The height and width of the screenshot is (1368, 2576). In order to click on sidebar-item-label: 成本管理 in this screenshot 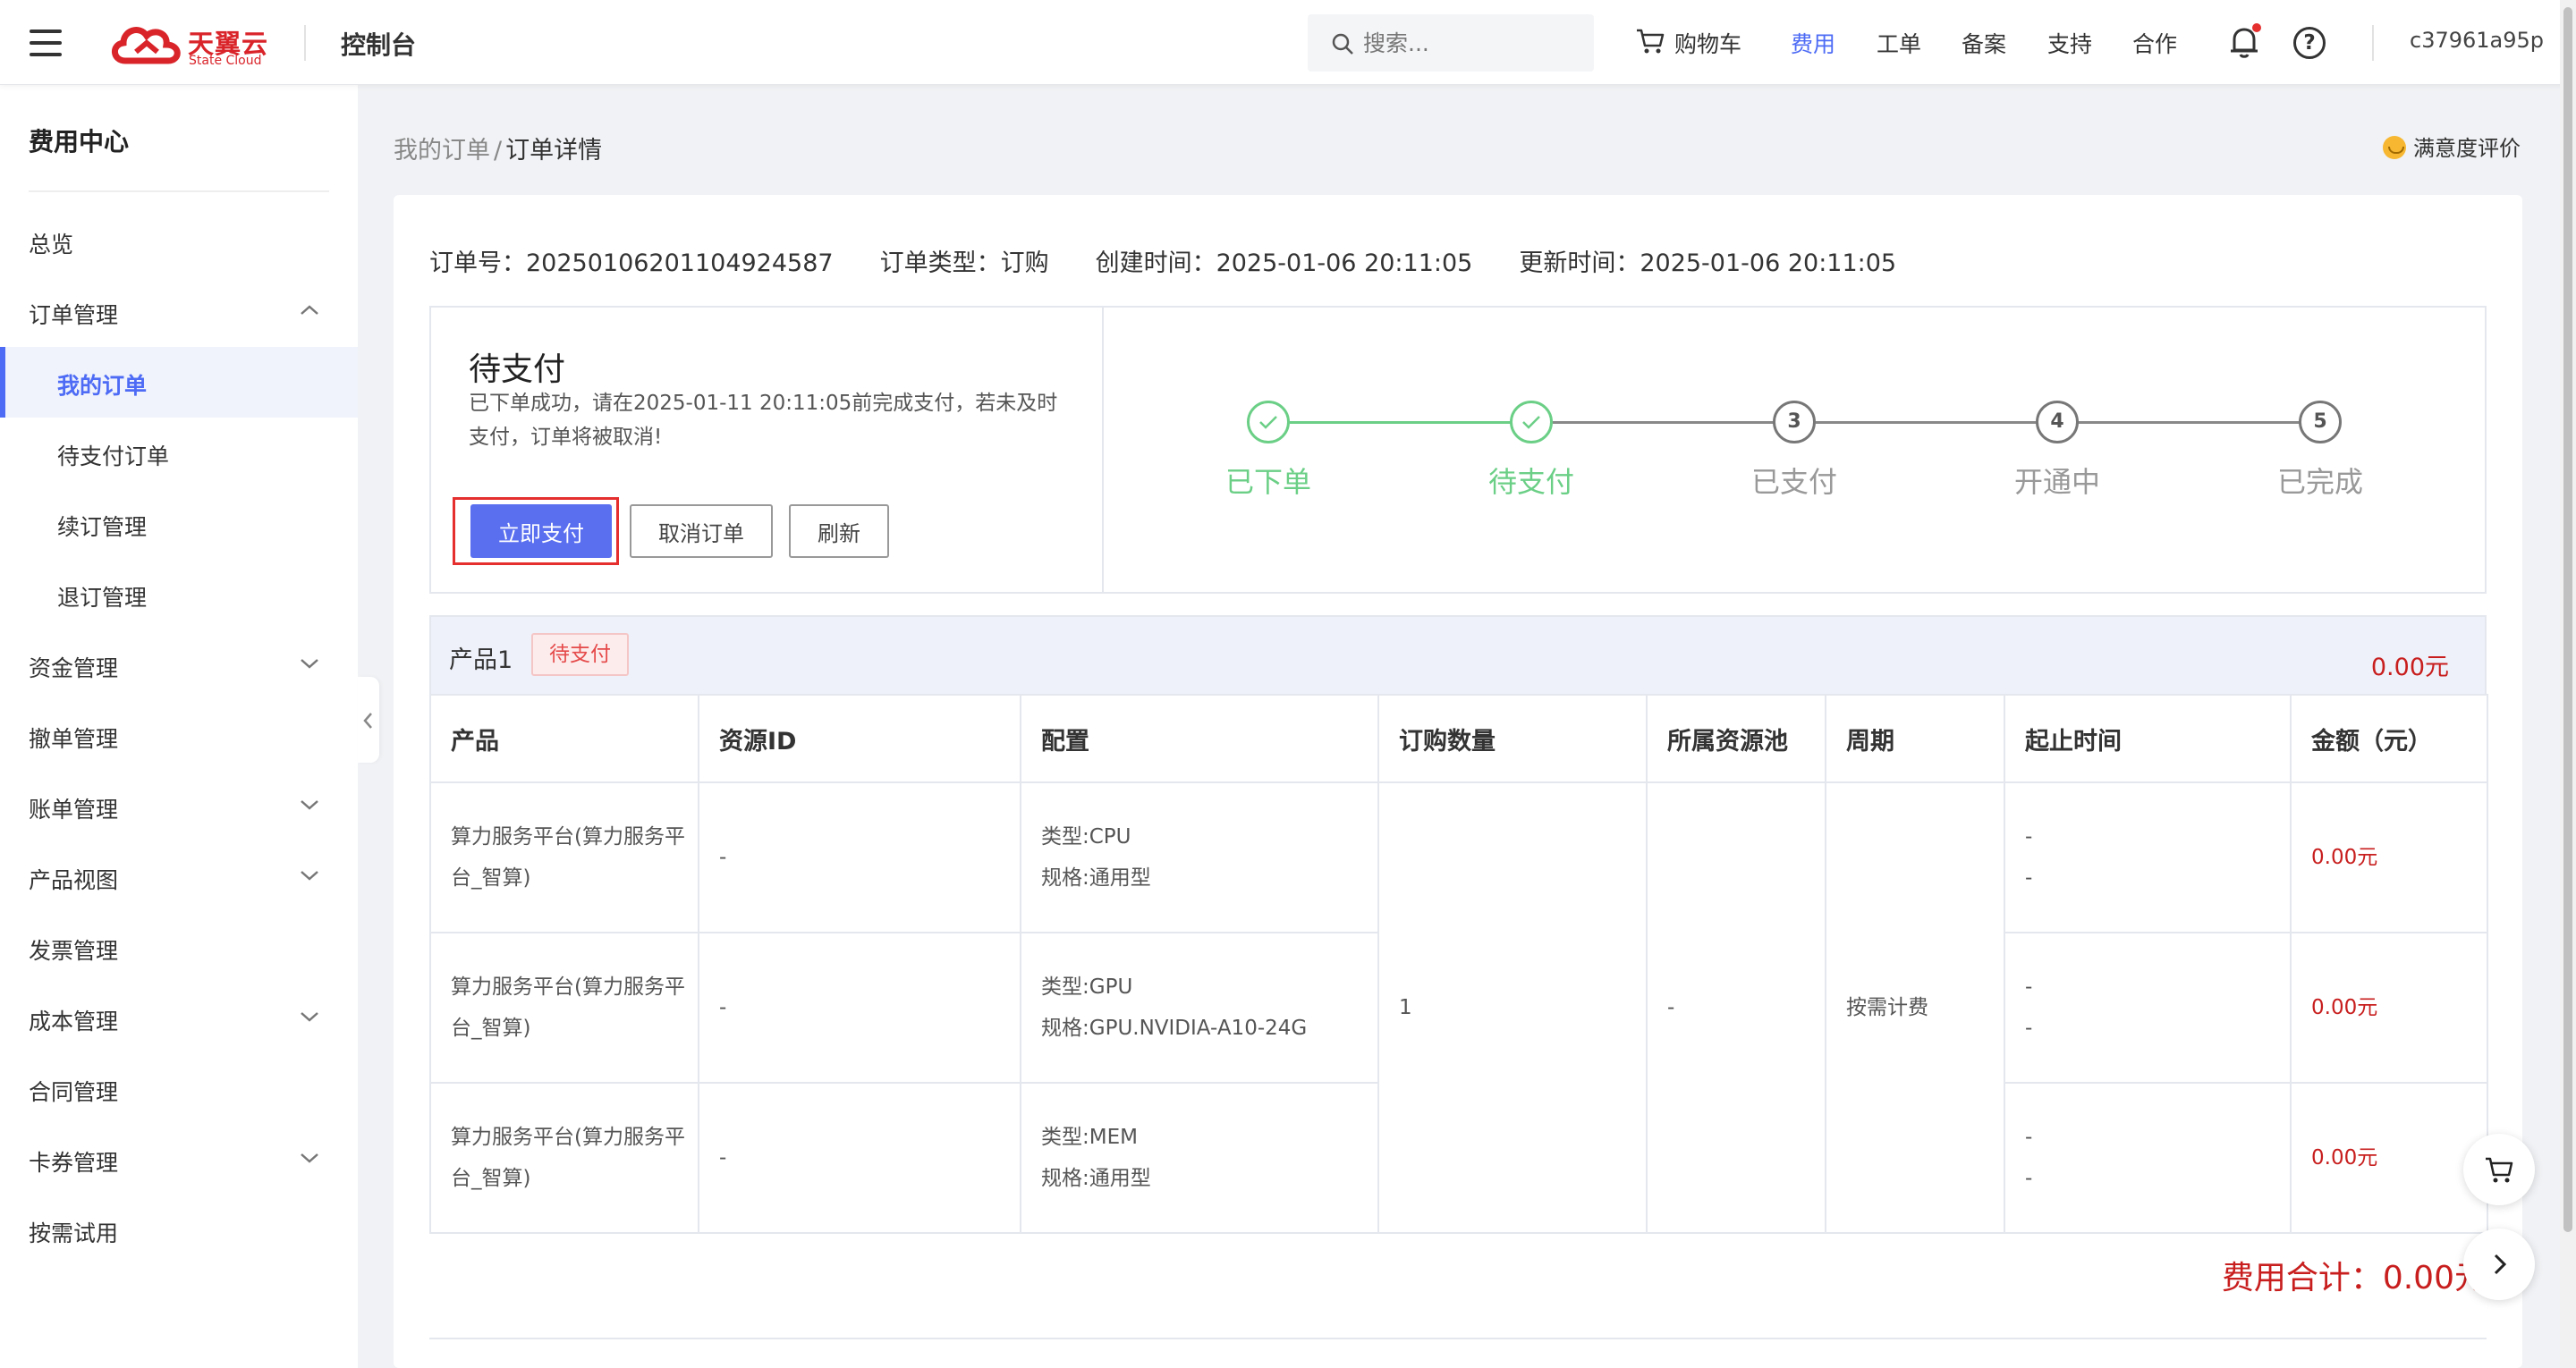, I will do `click(74, 1022)`.